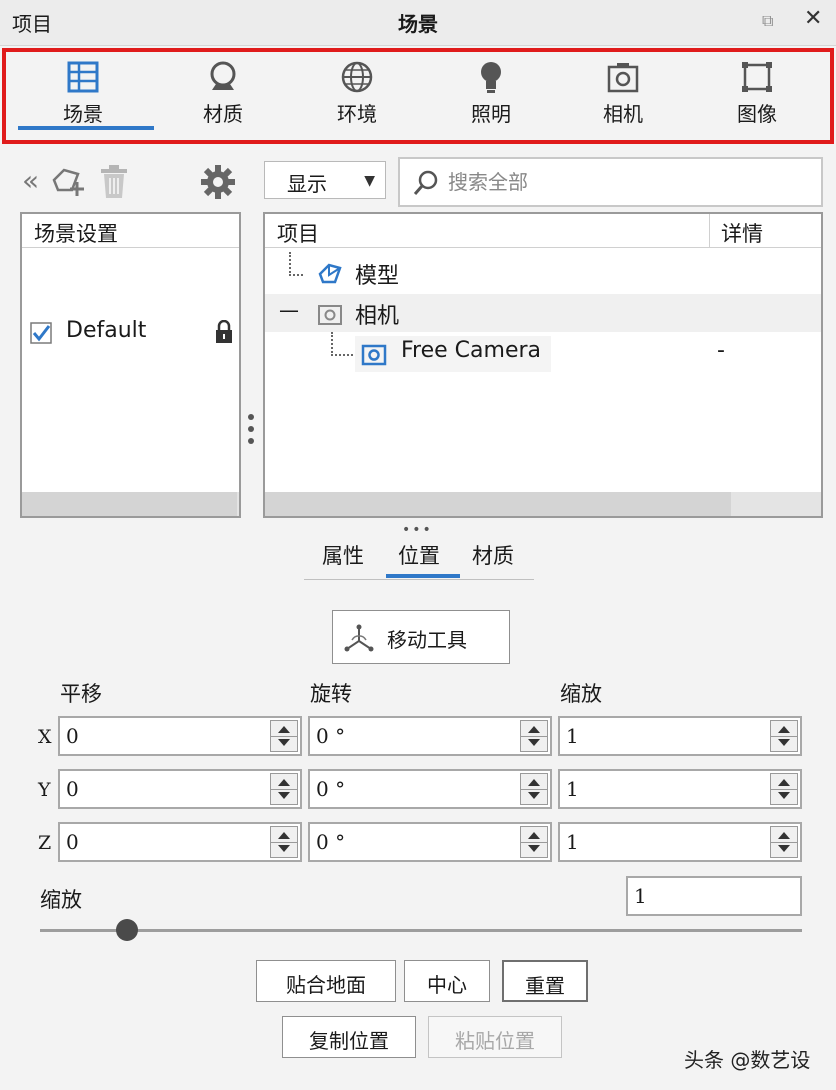  Describe the element at coordinates (767, 21) in the screenshot. I see `restore-icon: ⧉` at that location.